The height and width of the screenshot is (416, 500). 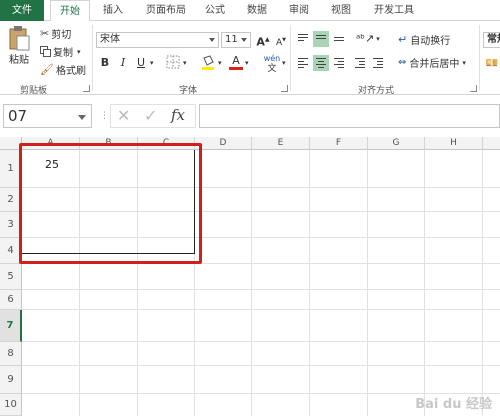 What do you see at coordinates (339, 63) in the screenshot?
I see `align-right-button` at bounding box center [339, 63].